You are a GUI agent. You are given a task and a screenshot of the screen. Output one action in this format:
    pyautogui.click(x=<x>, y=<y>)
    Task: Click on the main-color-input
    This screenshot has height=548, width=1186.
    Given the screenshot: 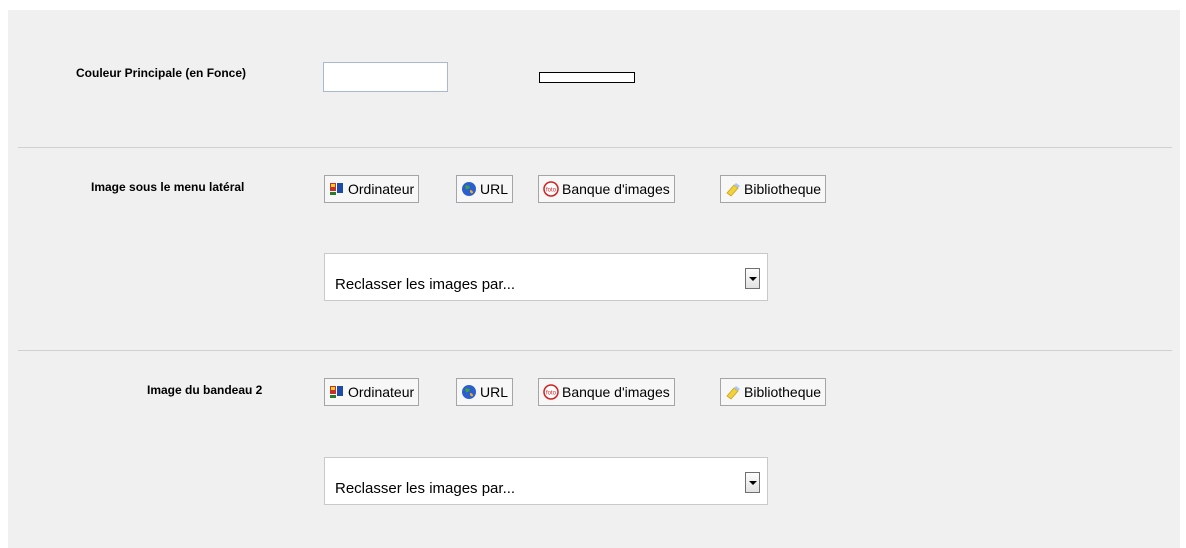 What is the action you would take?
    pyautogui.click(x=385, y=77)
    